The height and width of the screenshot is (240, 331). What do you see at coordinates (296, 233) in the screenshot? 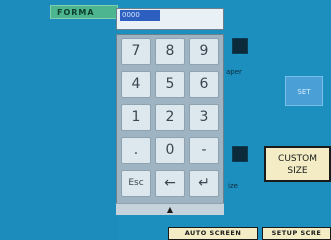
I see `setup-screen-button: SETUP SCRE` at bounding box center [296, 233].